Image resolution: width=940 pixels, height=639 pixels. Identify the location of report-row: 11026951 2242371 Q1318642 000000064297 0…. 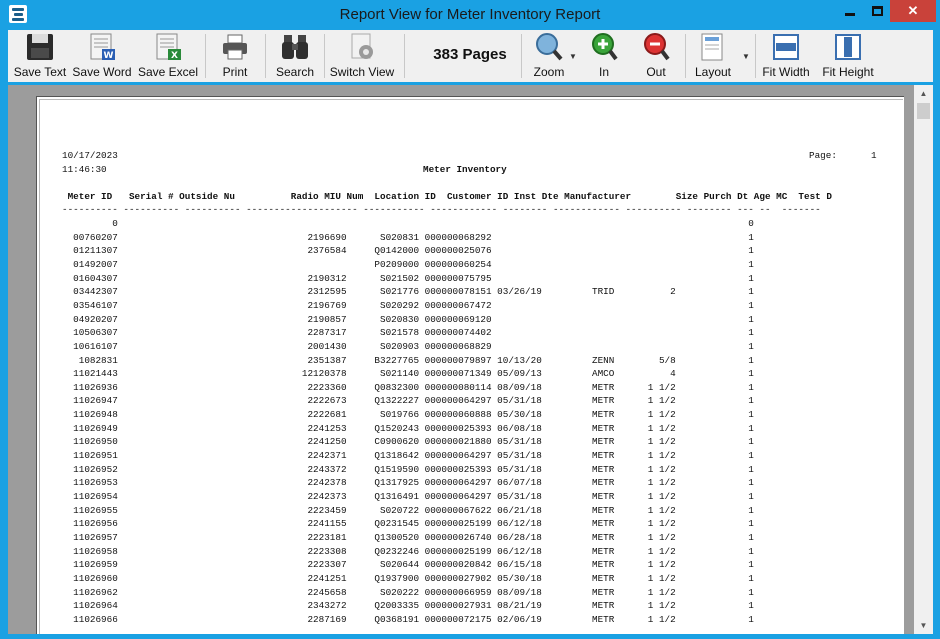
(408, 456).